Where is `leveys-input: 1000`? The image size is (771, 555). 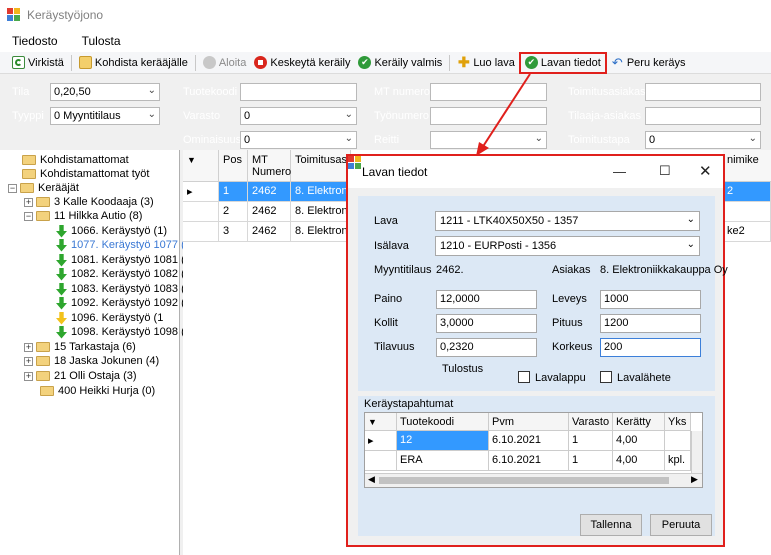
leveys-input: 1000 is located at coordinates (650, 299).